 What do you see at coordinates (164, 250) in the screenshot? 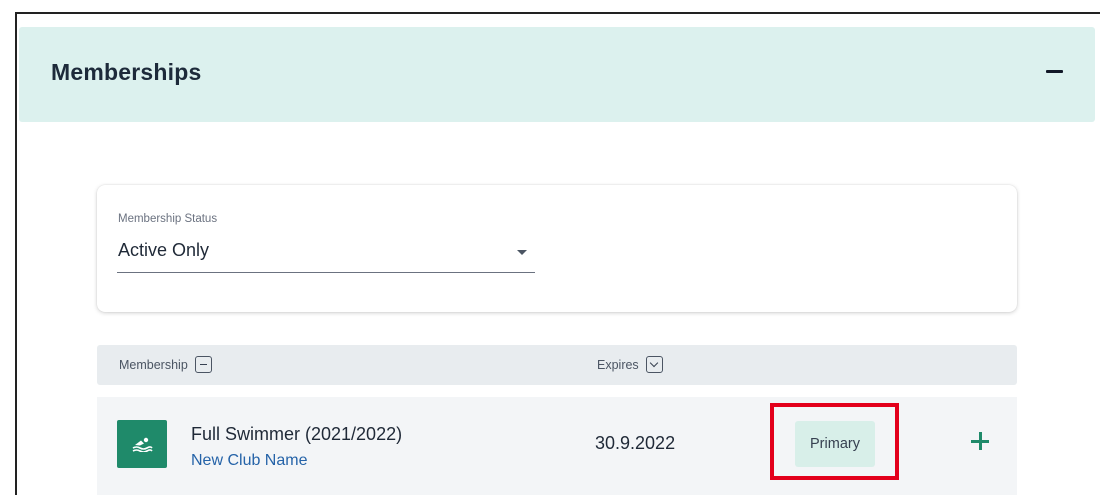
I see `membership-status-value: Active Only` at bounding box center [164, 250].